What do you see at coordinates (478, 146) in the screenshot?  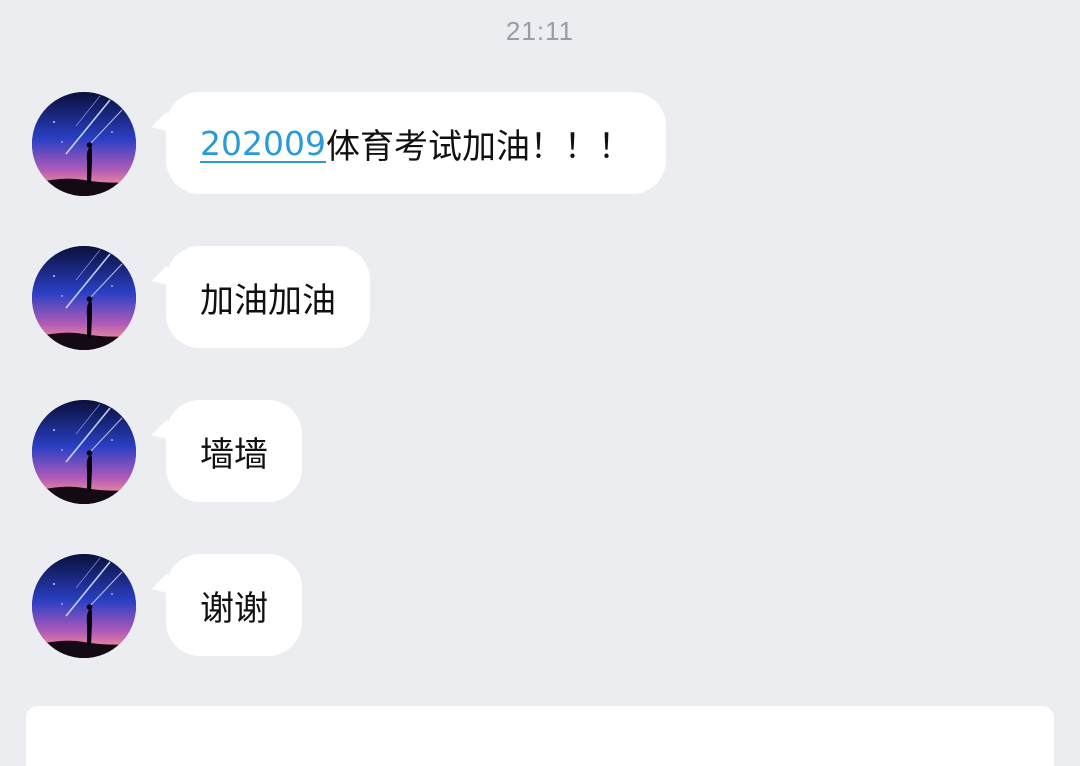 I see `message-text: 体育考试加油！！！` at bounding box center [478, 146].